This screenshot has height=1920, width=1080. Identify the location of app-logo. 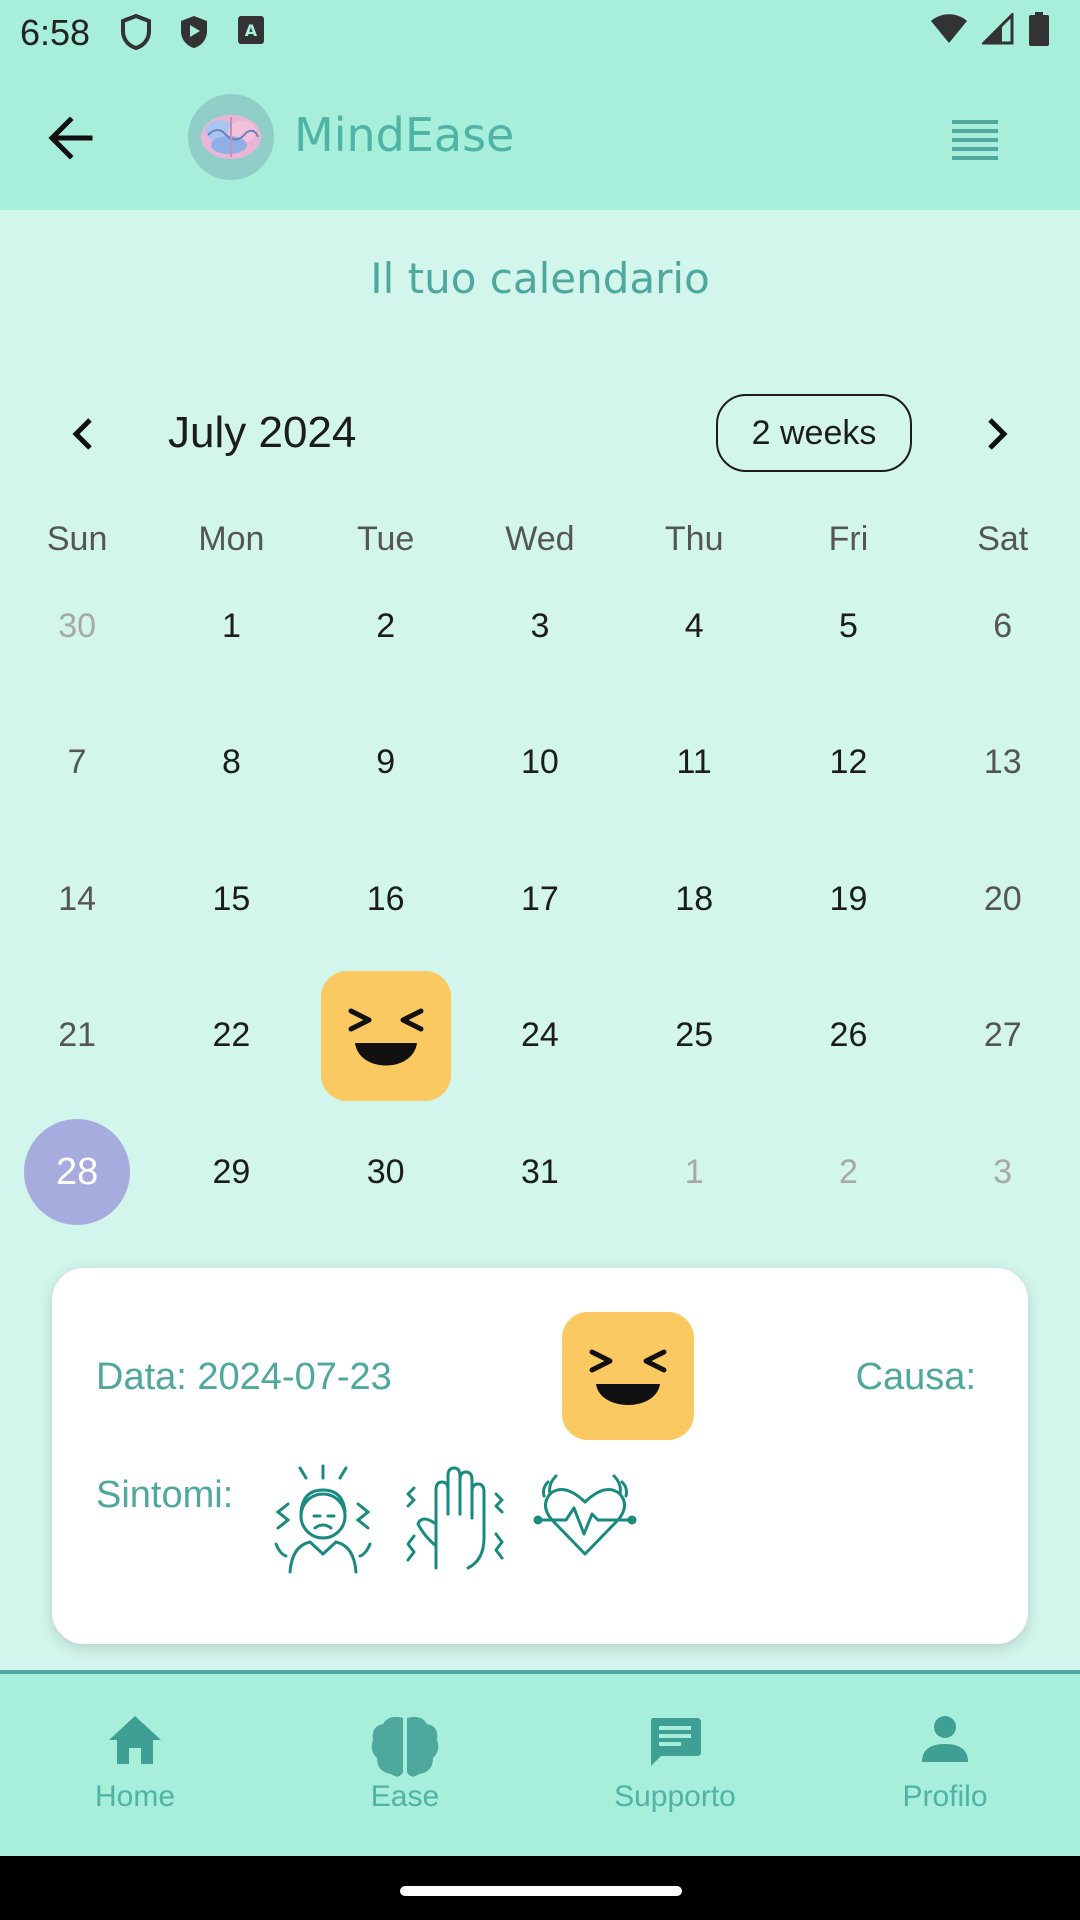
(231, 137).